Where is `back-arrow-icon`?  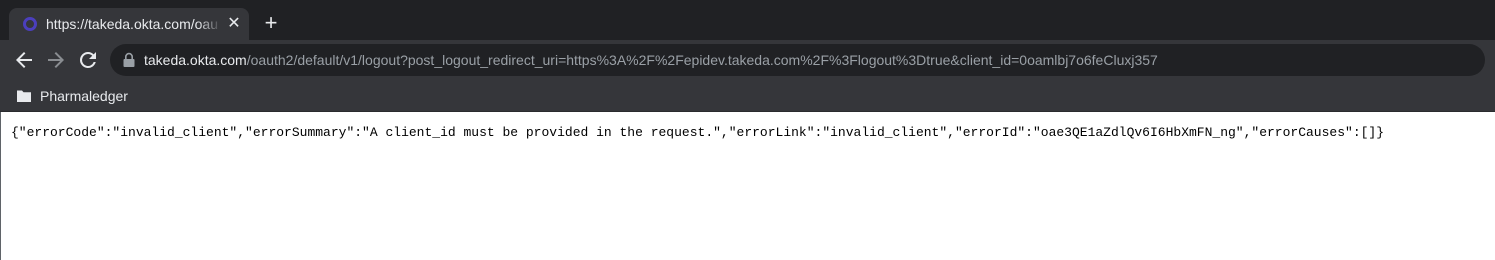 back-arrow-icon is located at coordinates (24, 60).